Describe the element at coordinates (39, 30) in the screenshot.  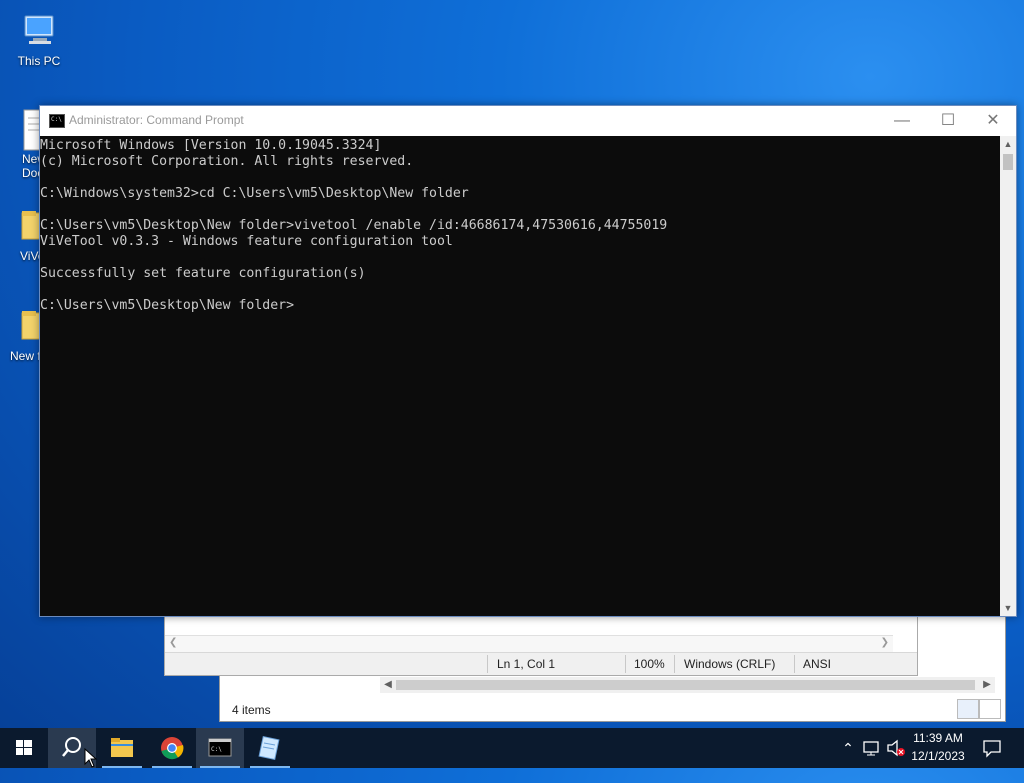
I see `computer-icon` at that location.